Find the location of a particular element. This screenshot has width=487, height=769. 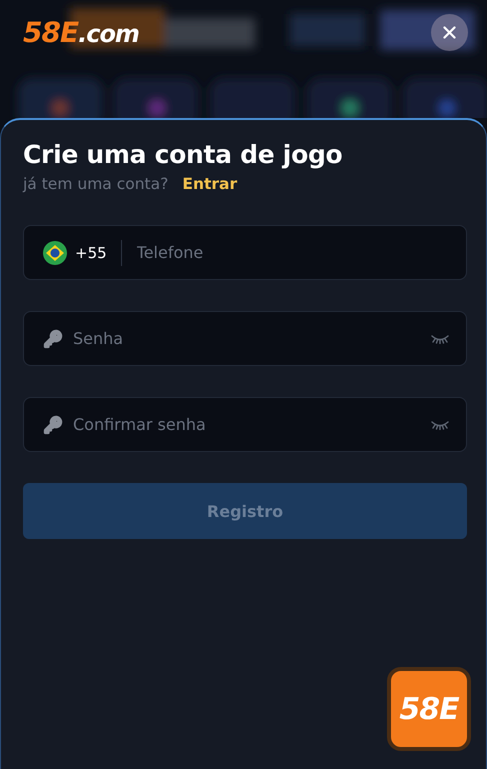

site-logo: 58E.com is located at coordinates (81, 32).